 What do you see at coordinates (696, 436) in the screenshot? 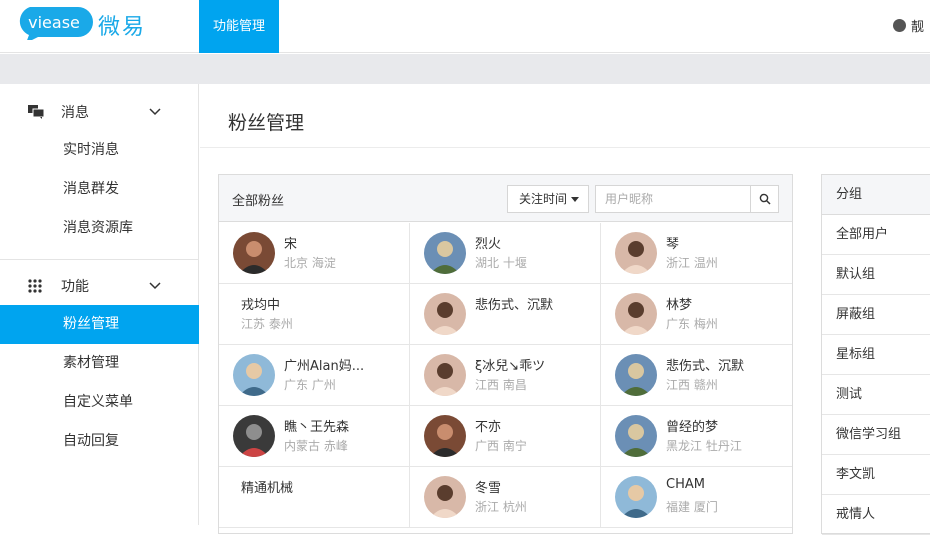
I see `fan-card: 曾经的梦黑龙江 牡丹江` at bounding box center [696, 436].